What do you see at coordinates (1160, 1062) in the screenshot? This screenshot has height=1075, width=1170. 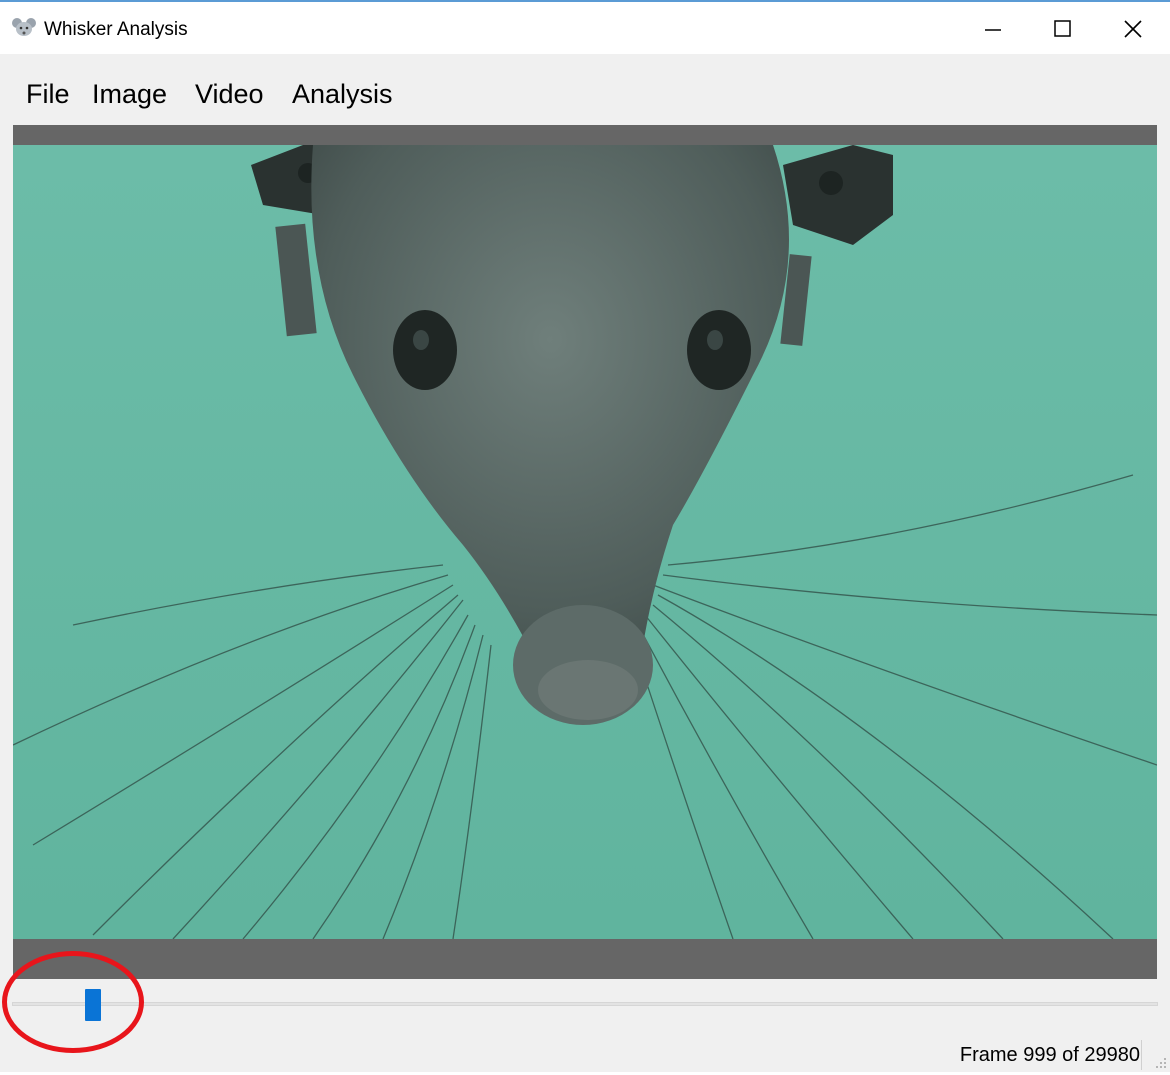 I see `resize-grip-icon` at bounding box center [1160, 1062].